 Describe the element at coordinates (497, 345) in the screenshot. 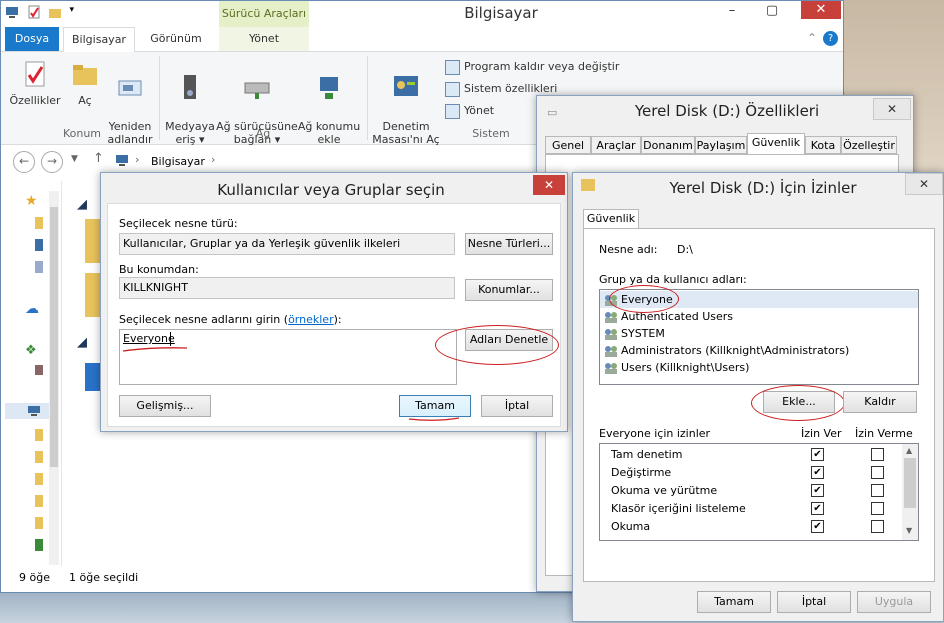

I see `red-circle-annotation` at that location.